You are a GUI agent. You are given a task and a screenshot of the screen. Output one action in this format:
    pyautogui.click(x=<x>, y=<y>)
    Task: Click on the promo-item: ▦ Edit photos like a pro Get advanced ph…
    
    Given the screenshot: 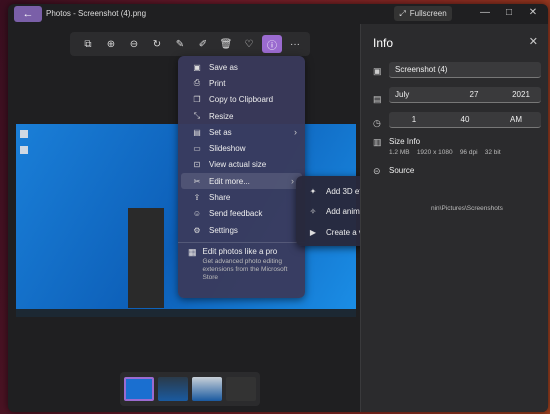 What is the action you would take?
    pyautogui.click(x=241, y=264)
    